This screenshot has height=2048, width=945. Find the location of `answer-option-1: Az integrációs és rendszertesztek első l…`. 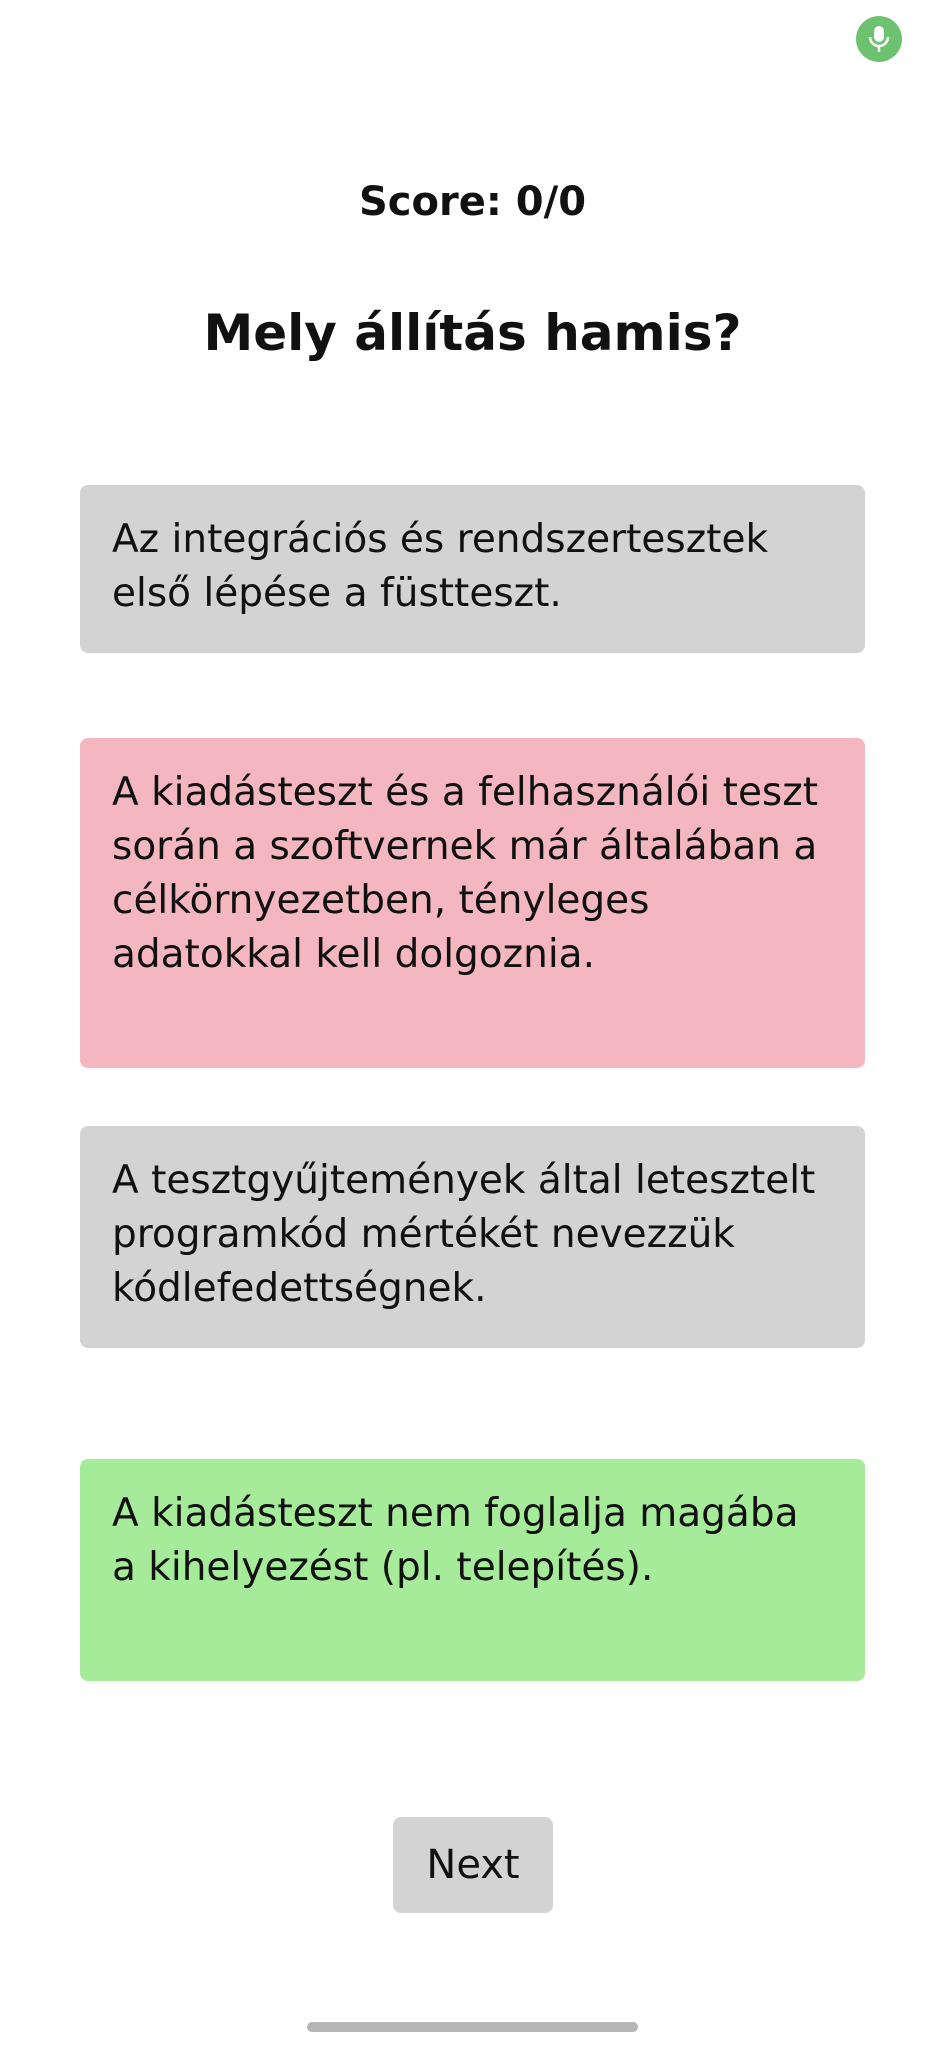

answer-option-1: Az integrációs és rendszertesztek első l… is located at coordinates (472, 569).